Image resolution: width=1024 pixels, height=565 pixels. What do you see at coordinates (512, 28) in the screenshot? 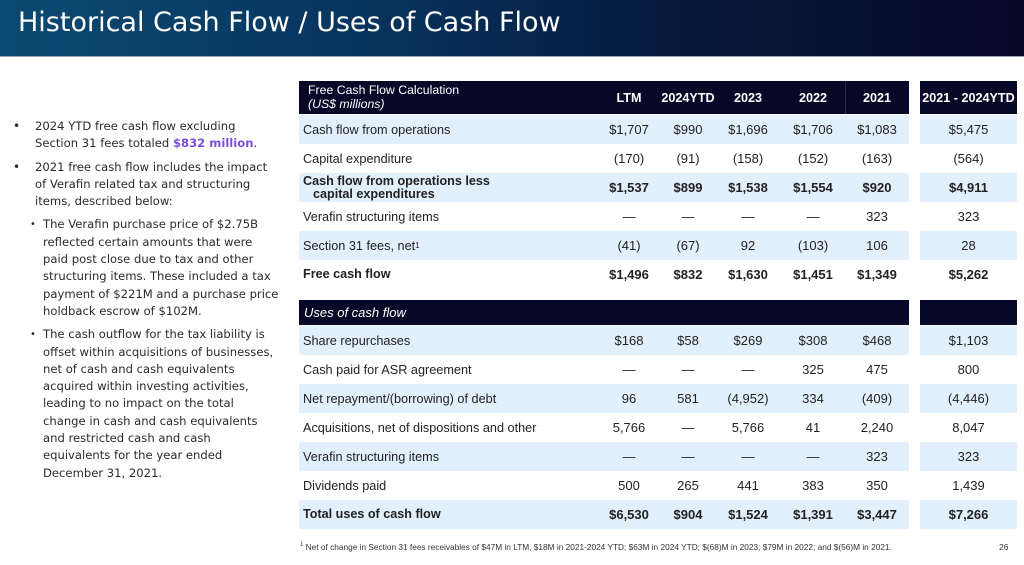
I see `slide-header: Historical Cash Flow / Uses of Cash Flow` at bounding box center [512, 28].